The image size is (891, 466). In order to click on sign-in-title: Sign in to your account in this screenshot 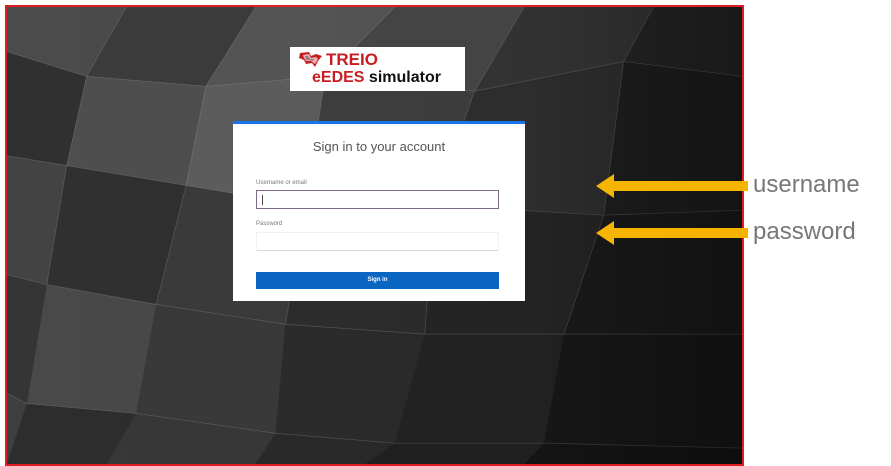, I will do `click(379, 146)`.